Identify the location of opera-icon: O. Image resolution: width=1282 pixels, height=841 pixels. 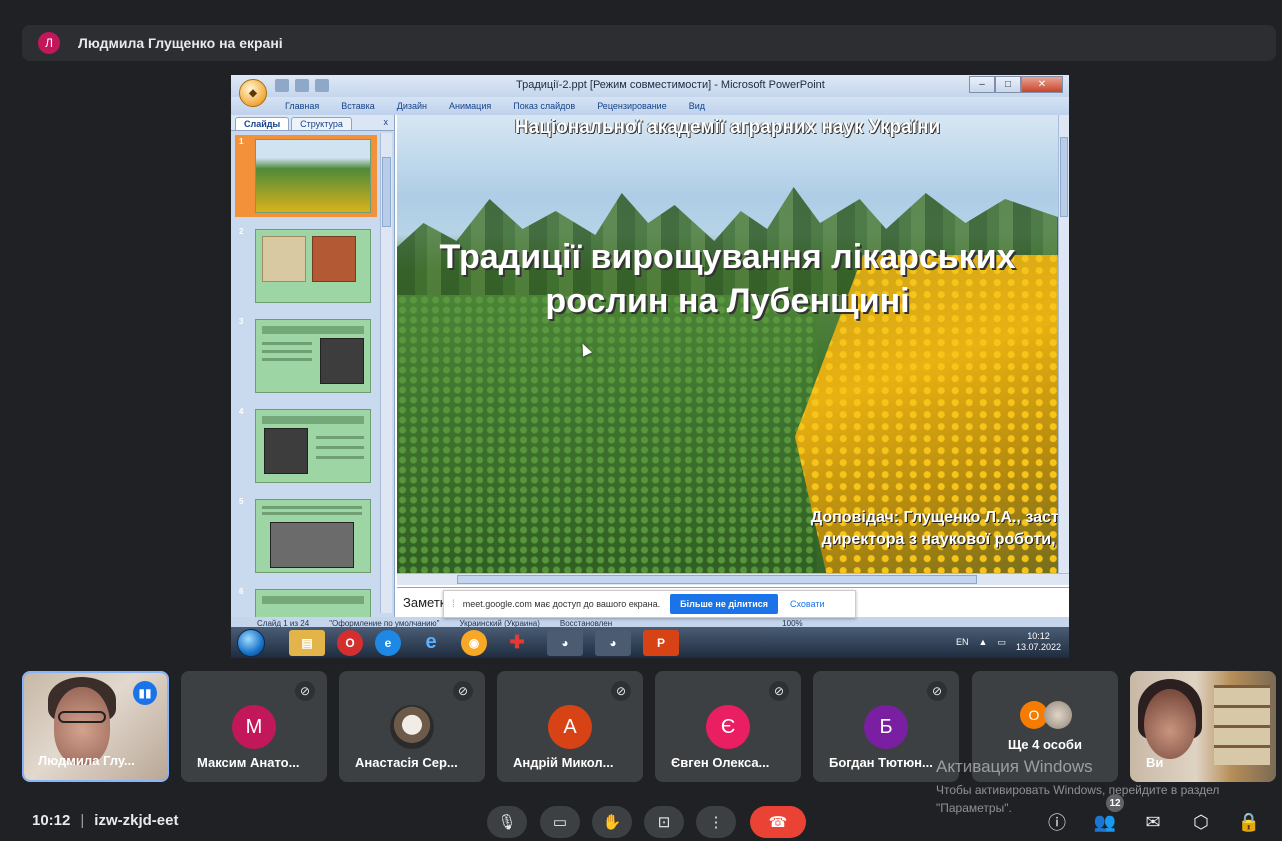
(350, 642).